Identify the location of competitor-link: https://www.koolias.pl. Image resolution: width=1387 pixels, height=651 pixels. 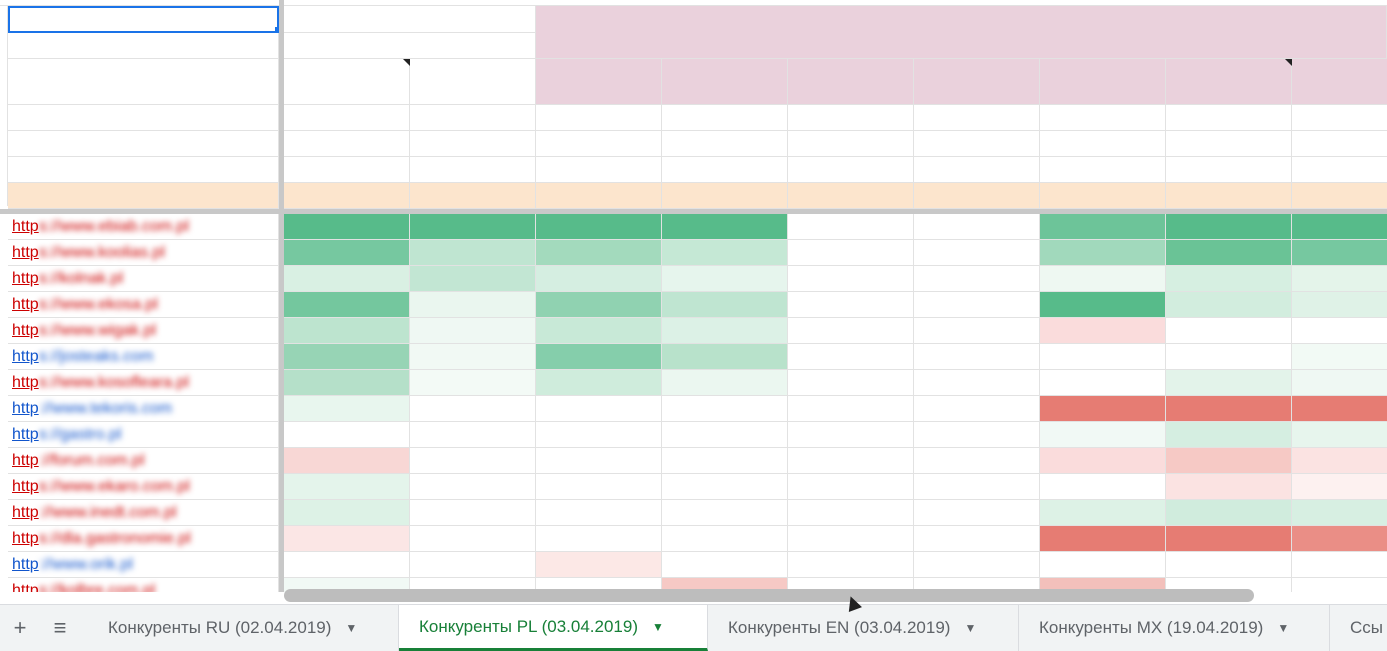
(143, 253).